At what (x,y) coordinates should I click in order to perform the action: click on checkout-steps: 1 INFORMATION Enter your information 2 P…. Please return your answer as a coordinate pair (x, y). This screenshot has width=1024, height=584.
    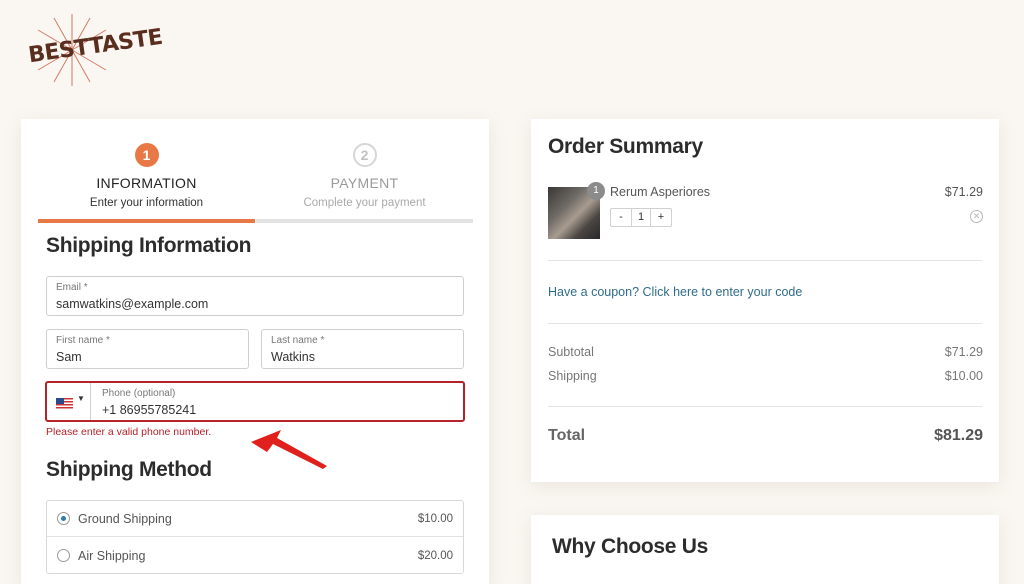
    Looking at the image, I should click on (255, 184).